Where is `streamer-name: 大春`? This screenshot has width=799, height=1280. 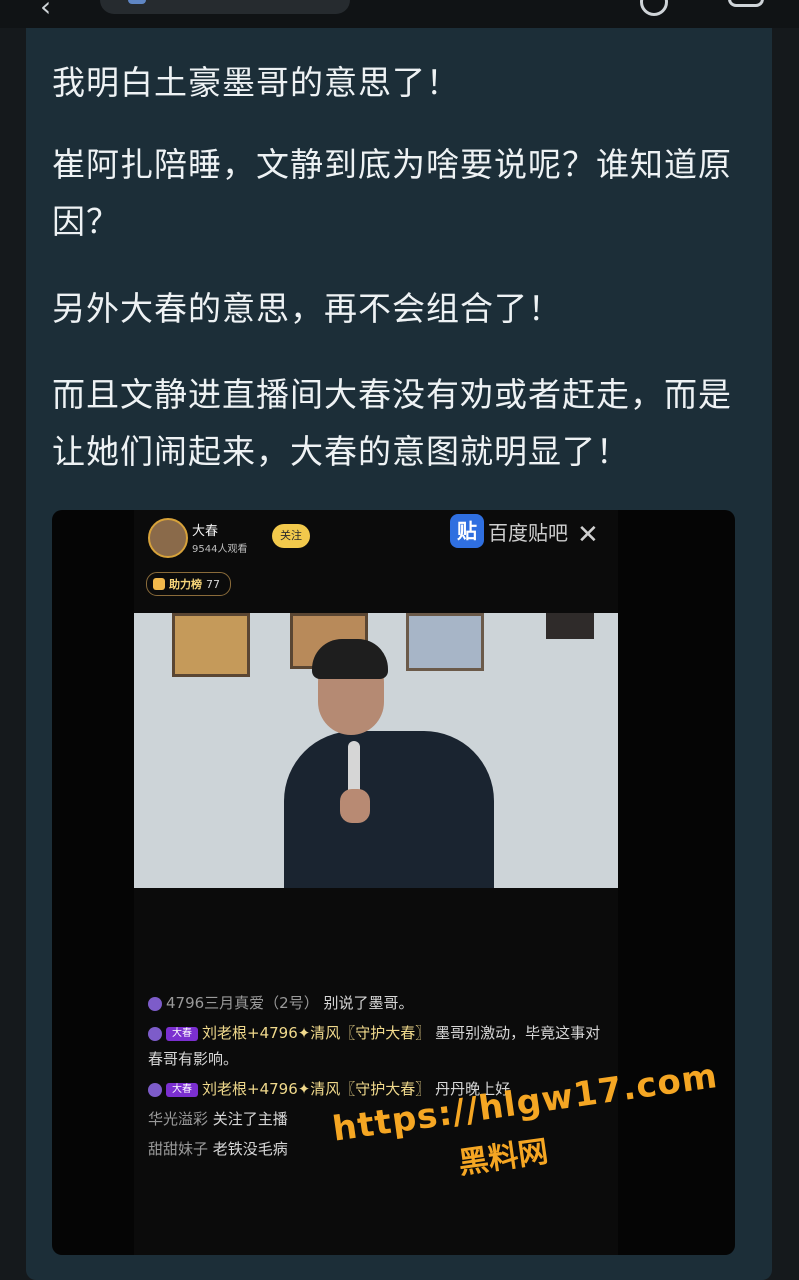 streamer-name: 大春 is located at coordinates (205, 531).